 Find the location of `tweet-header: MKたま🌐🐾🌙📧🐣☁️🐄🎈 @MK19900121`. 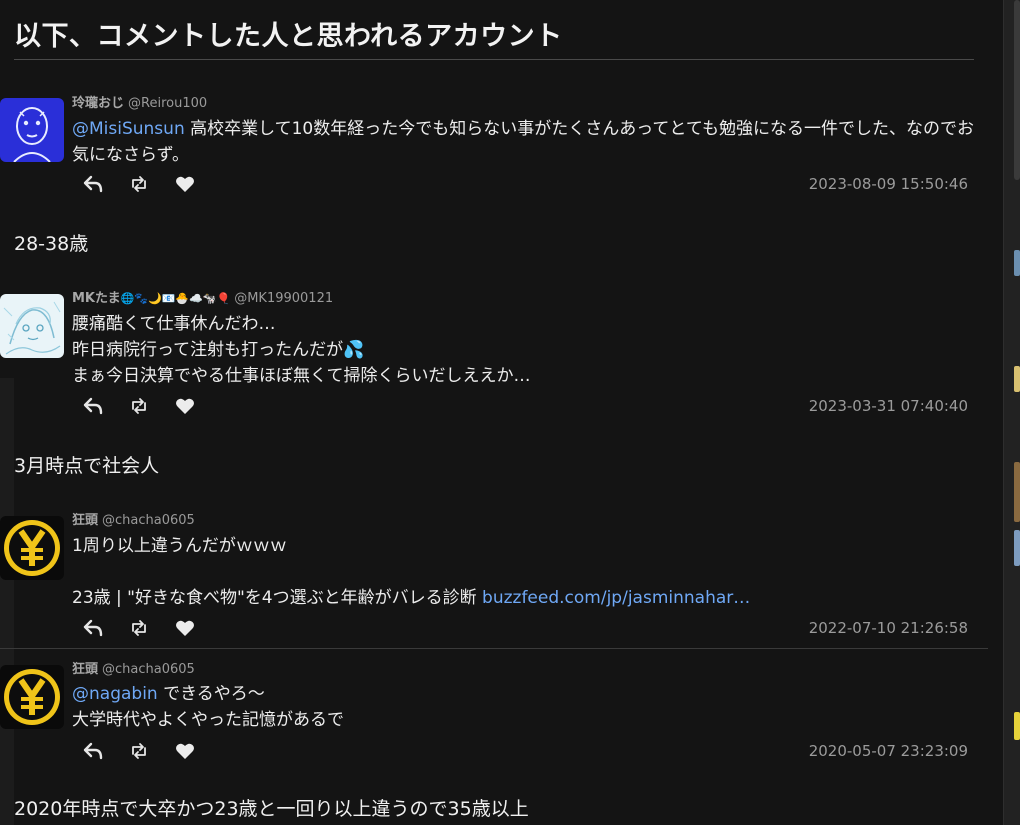

tweet-header: MKたま🌐🐾🌙📧🐣☁️🐄🎈 @MK19900121 is located at coordinates (202, 296).